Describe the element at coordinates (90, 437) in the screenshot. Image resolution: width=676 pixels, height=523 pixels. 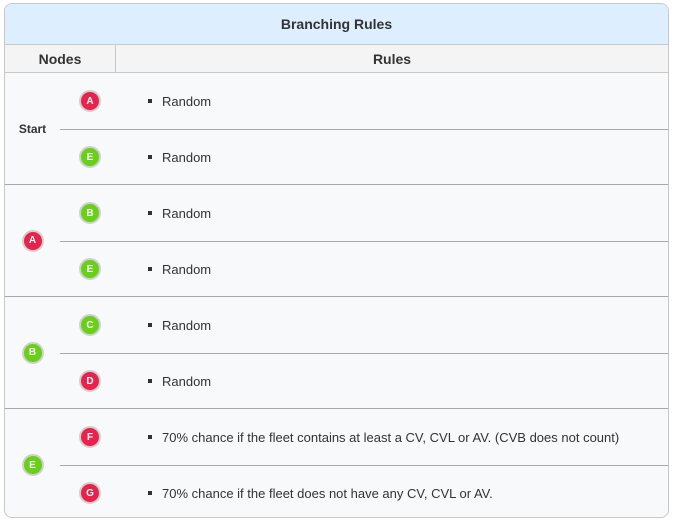
I see `node-f-icon: F` at that location.